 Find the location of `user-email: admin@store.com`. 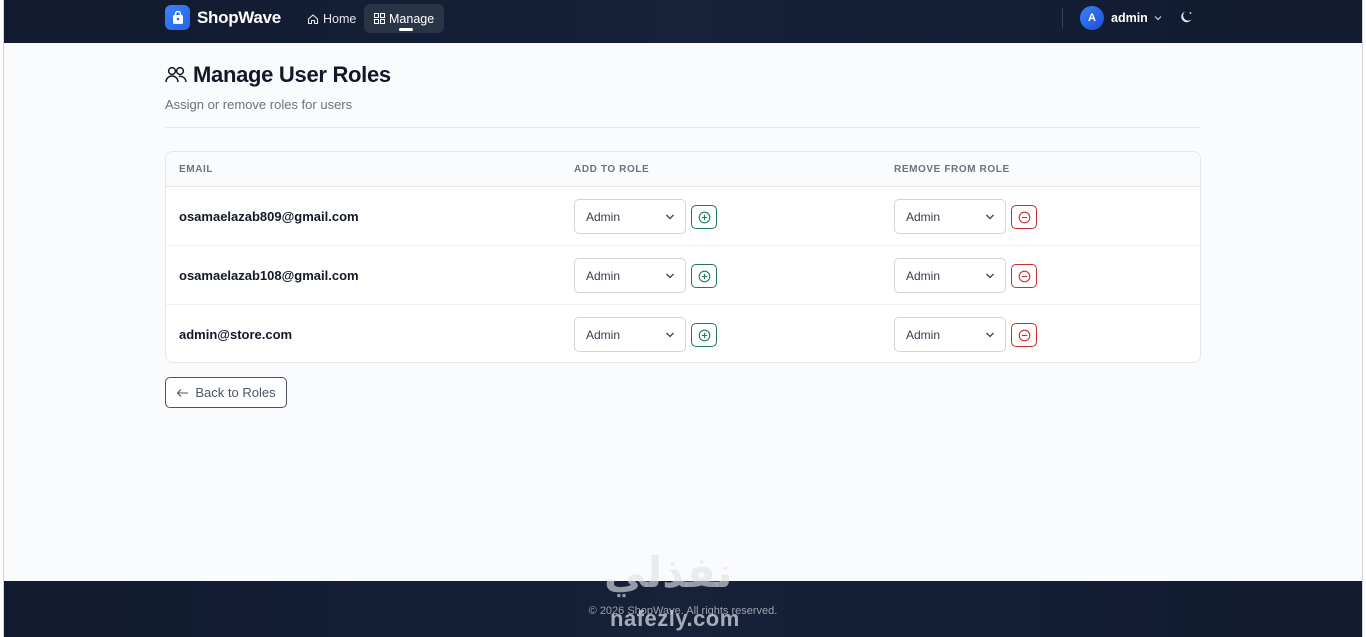

user-email: admin@store.com is located at coordinates (236, 334).